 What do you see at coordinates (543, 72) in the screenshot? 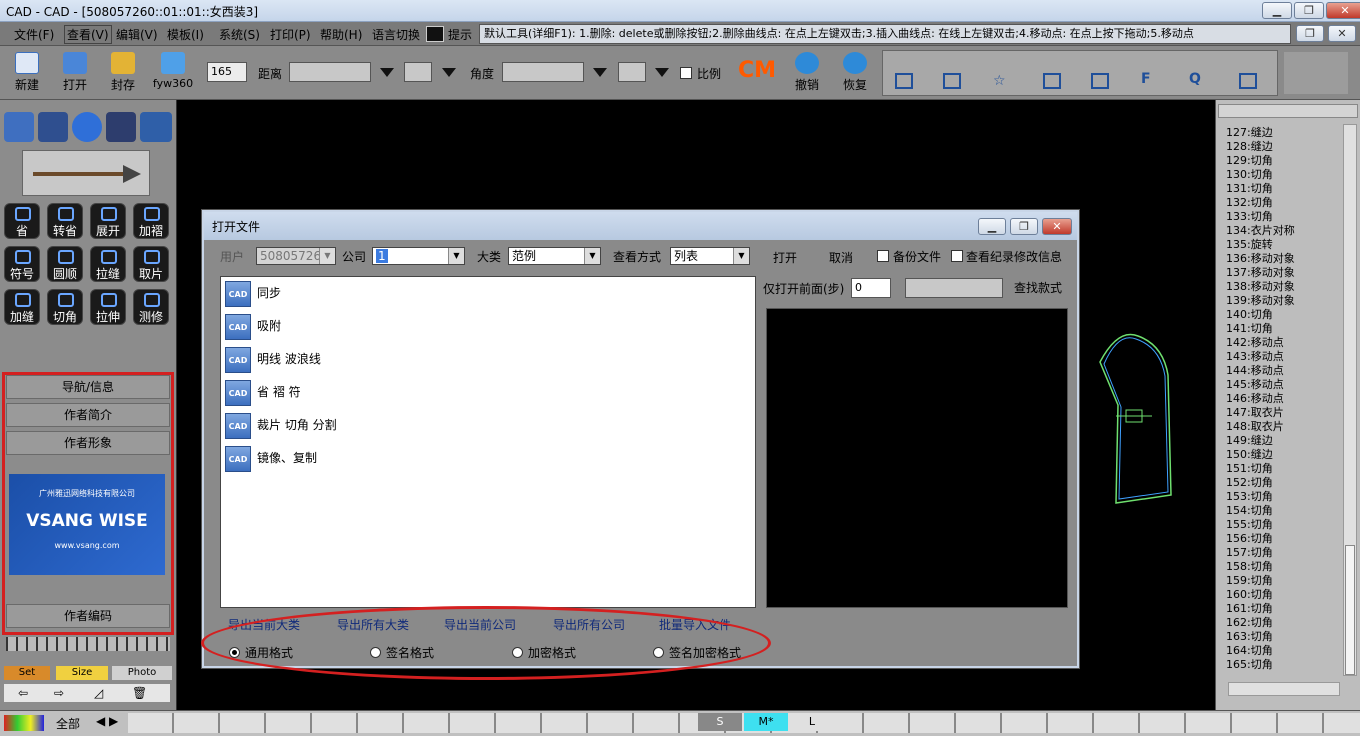
I see `angle-field` at bounding box center [543, 72].